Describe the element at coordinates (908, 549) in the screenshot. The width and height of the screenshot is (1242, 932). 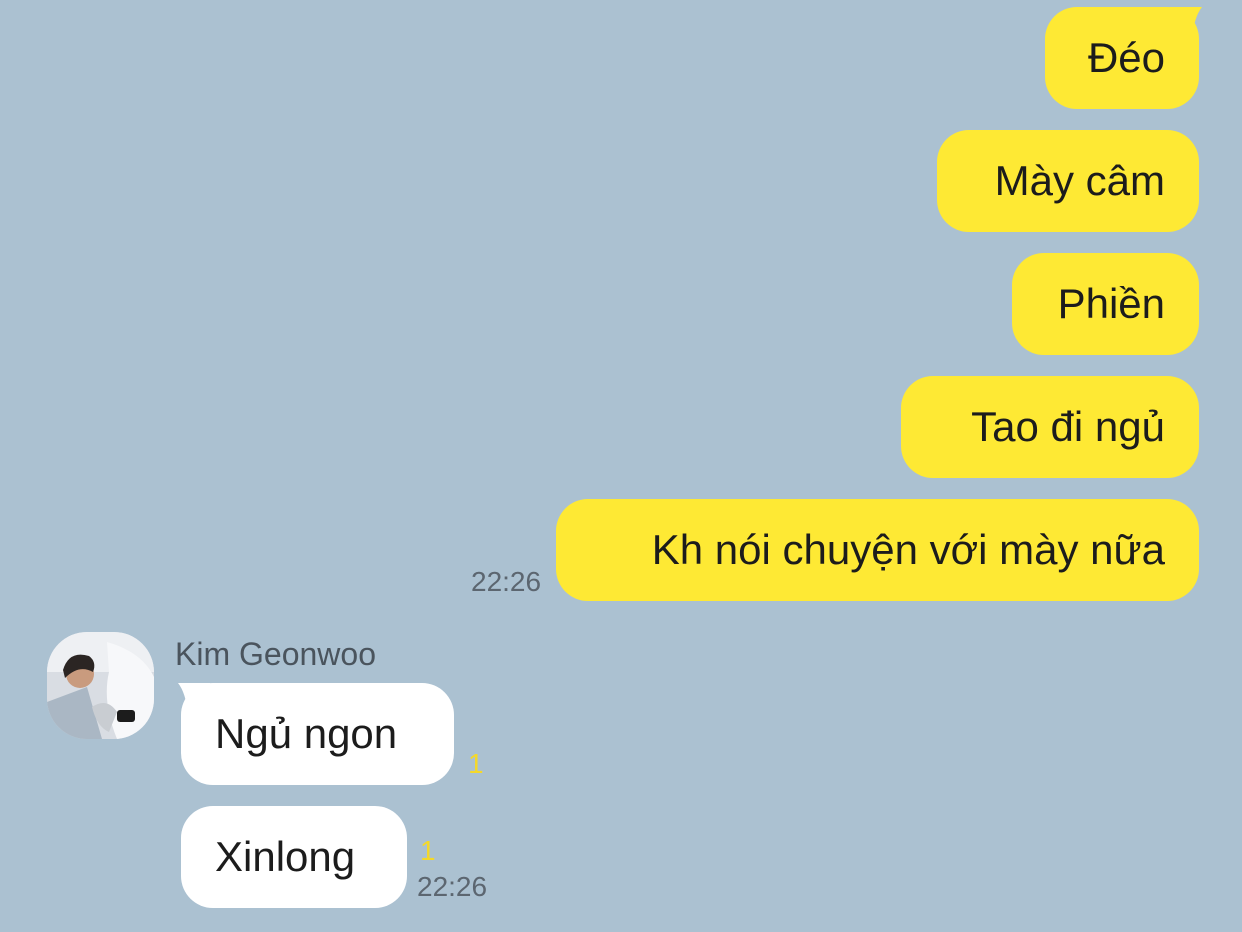
I see `message-text: Kh nói chuyện với mày nữa` at that location.